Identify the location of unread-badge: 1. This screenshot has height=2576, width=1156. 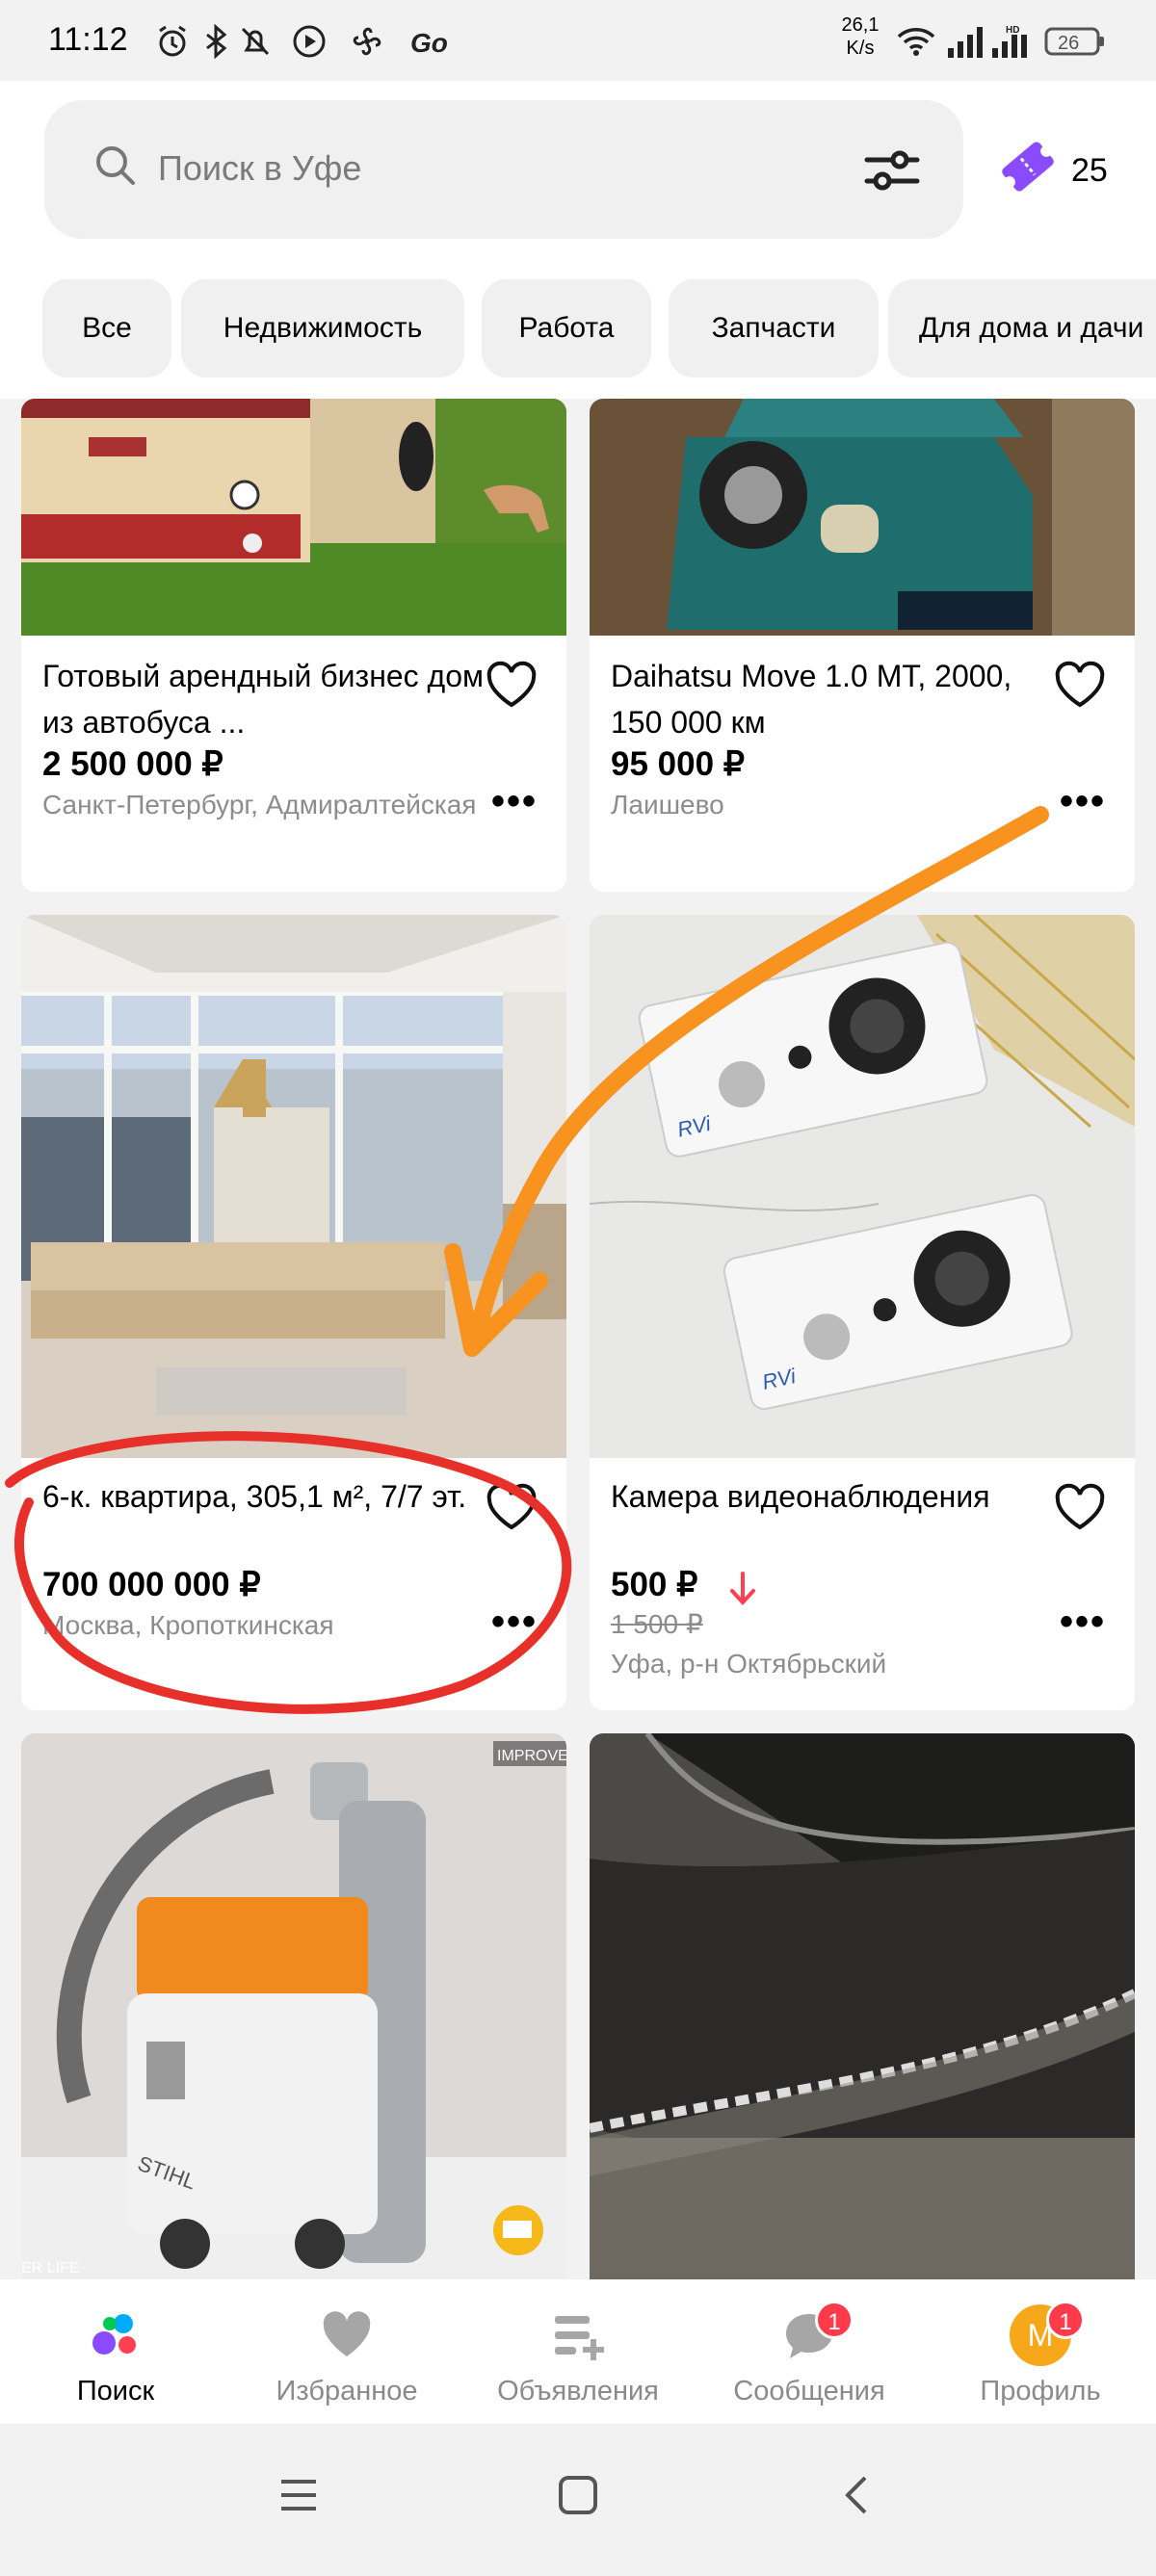
(834, 2320).